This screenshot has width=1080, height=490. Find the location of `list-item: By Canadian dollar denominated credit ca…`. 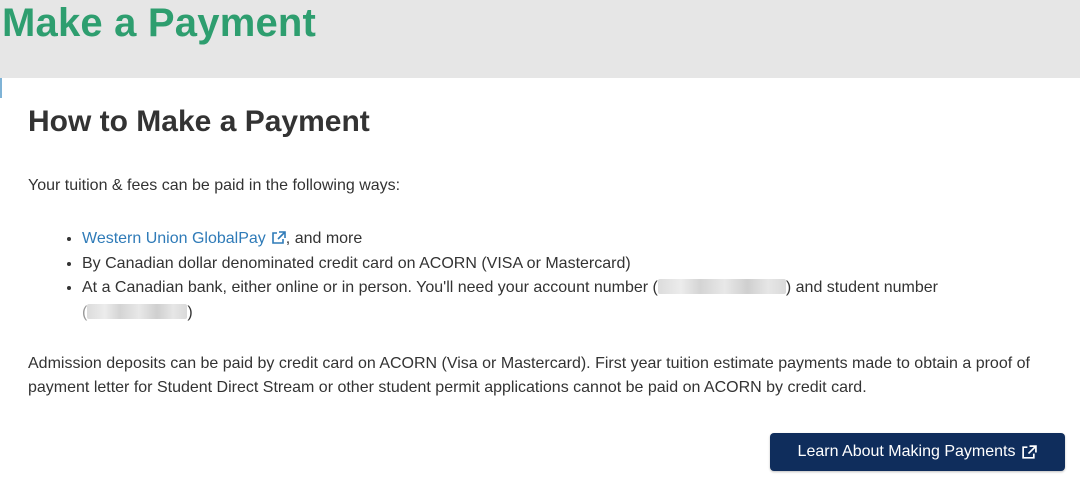

list-item: By Canadian dollar denominated credit ca… is located at coordinates (577, 264).